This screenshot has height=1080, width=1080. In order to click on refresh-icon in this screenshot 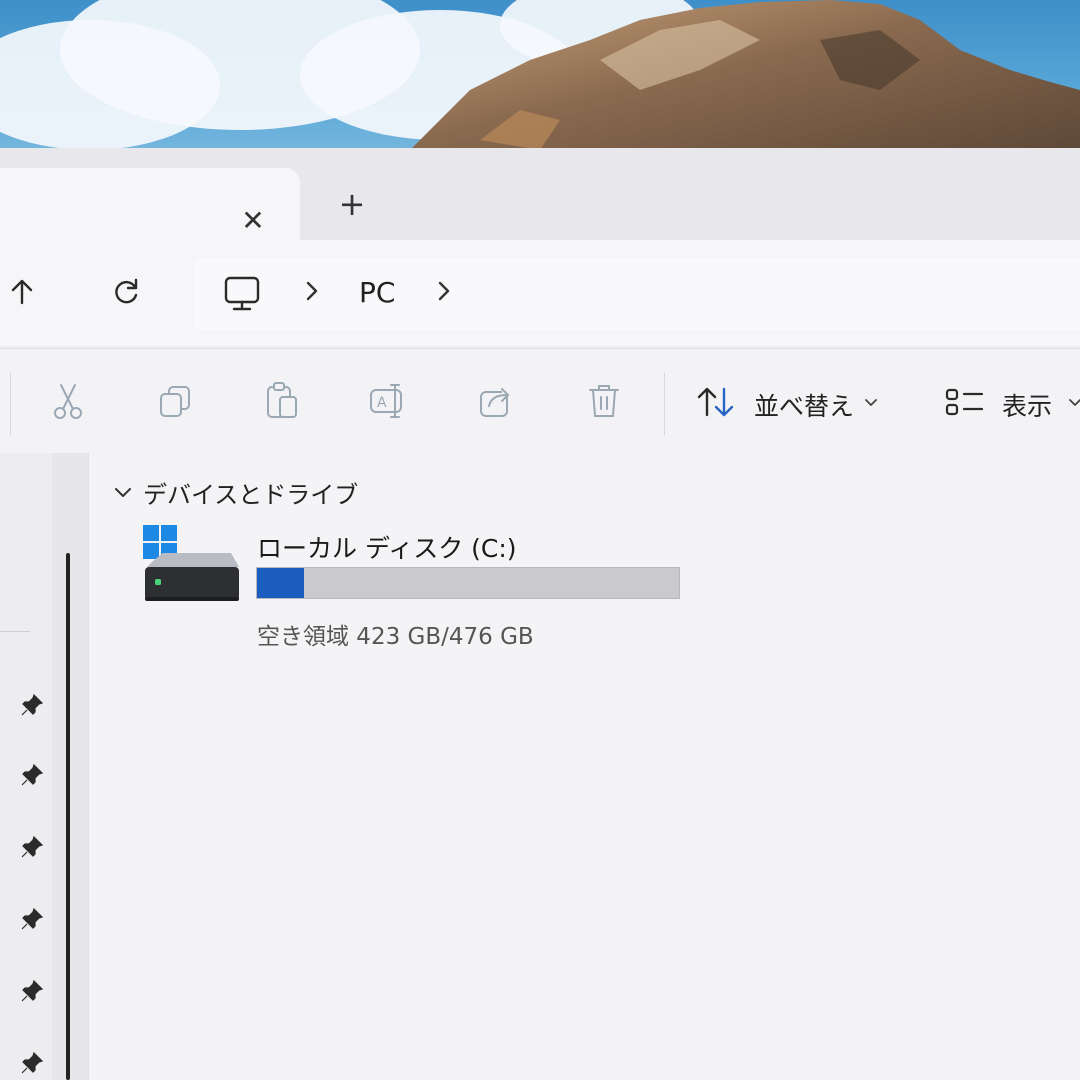, I will do `click(126, 291)`.